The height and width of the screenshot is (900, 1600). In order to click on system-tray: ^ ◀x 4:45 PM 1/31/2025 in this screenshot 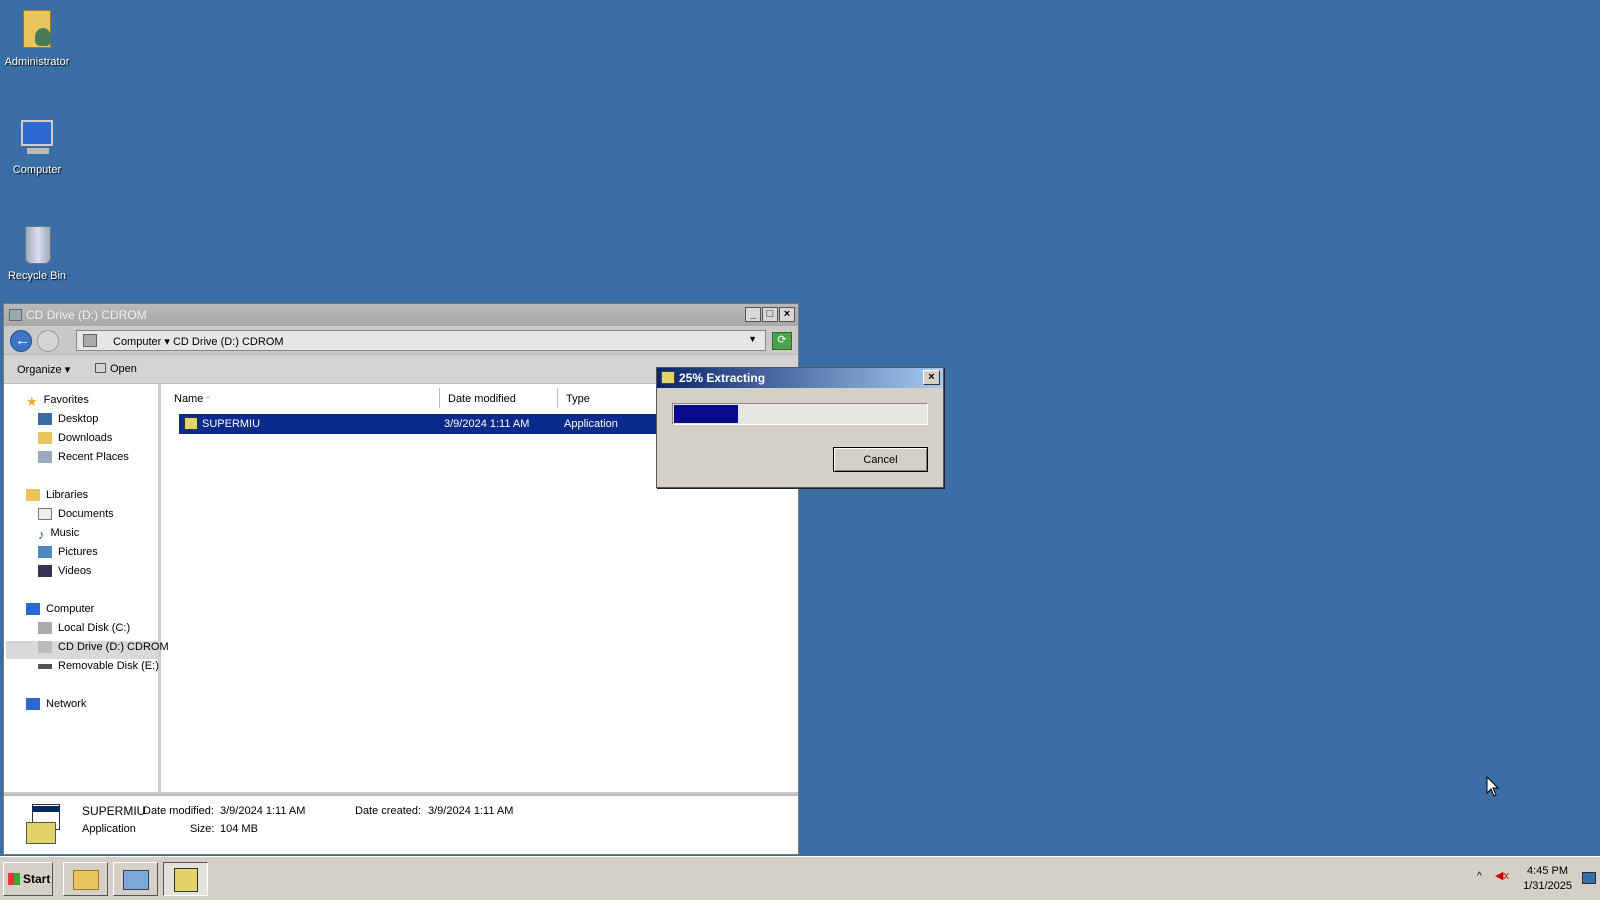, I will do `click(1532, 879)`.